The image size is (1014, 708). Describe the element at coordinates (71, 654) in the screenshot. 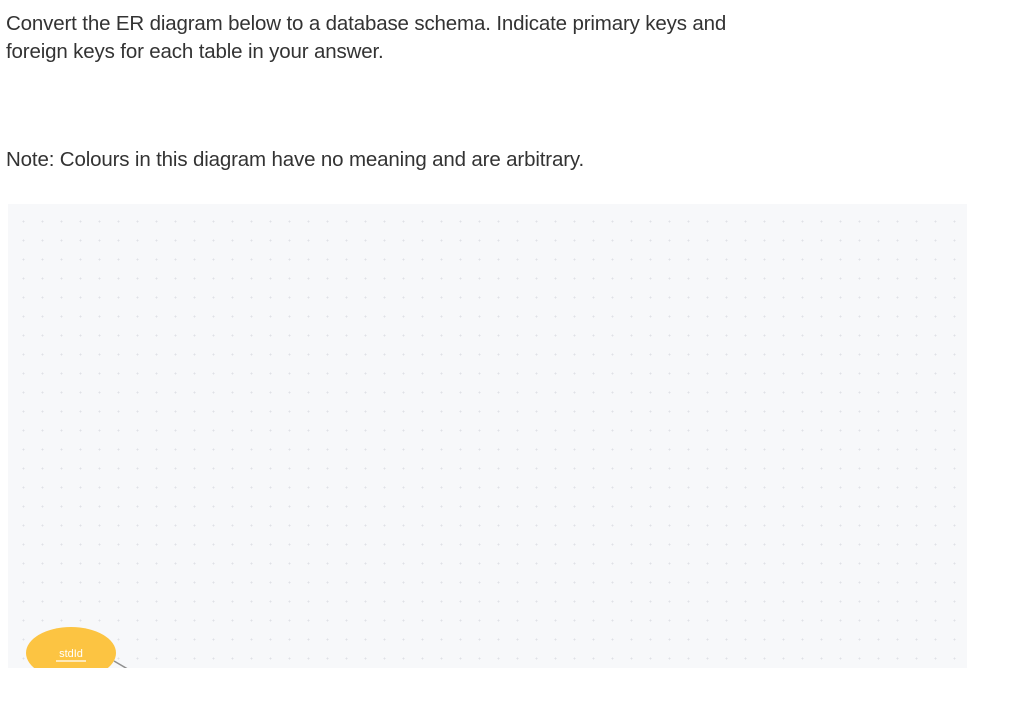

I see `attribute-stdid-label: stdId` at that location.